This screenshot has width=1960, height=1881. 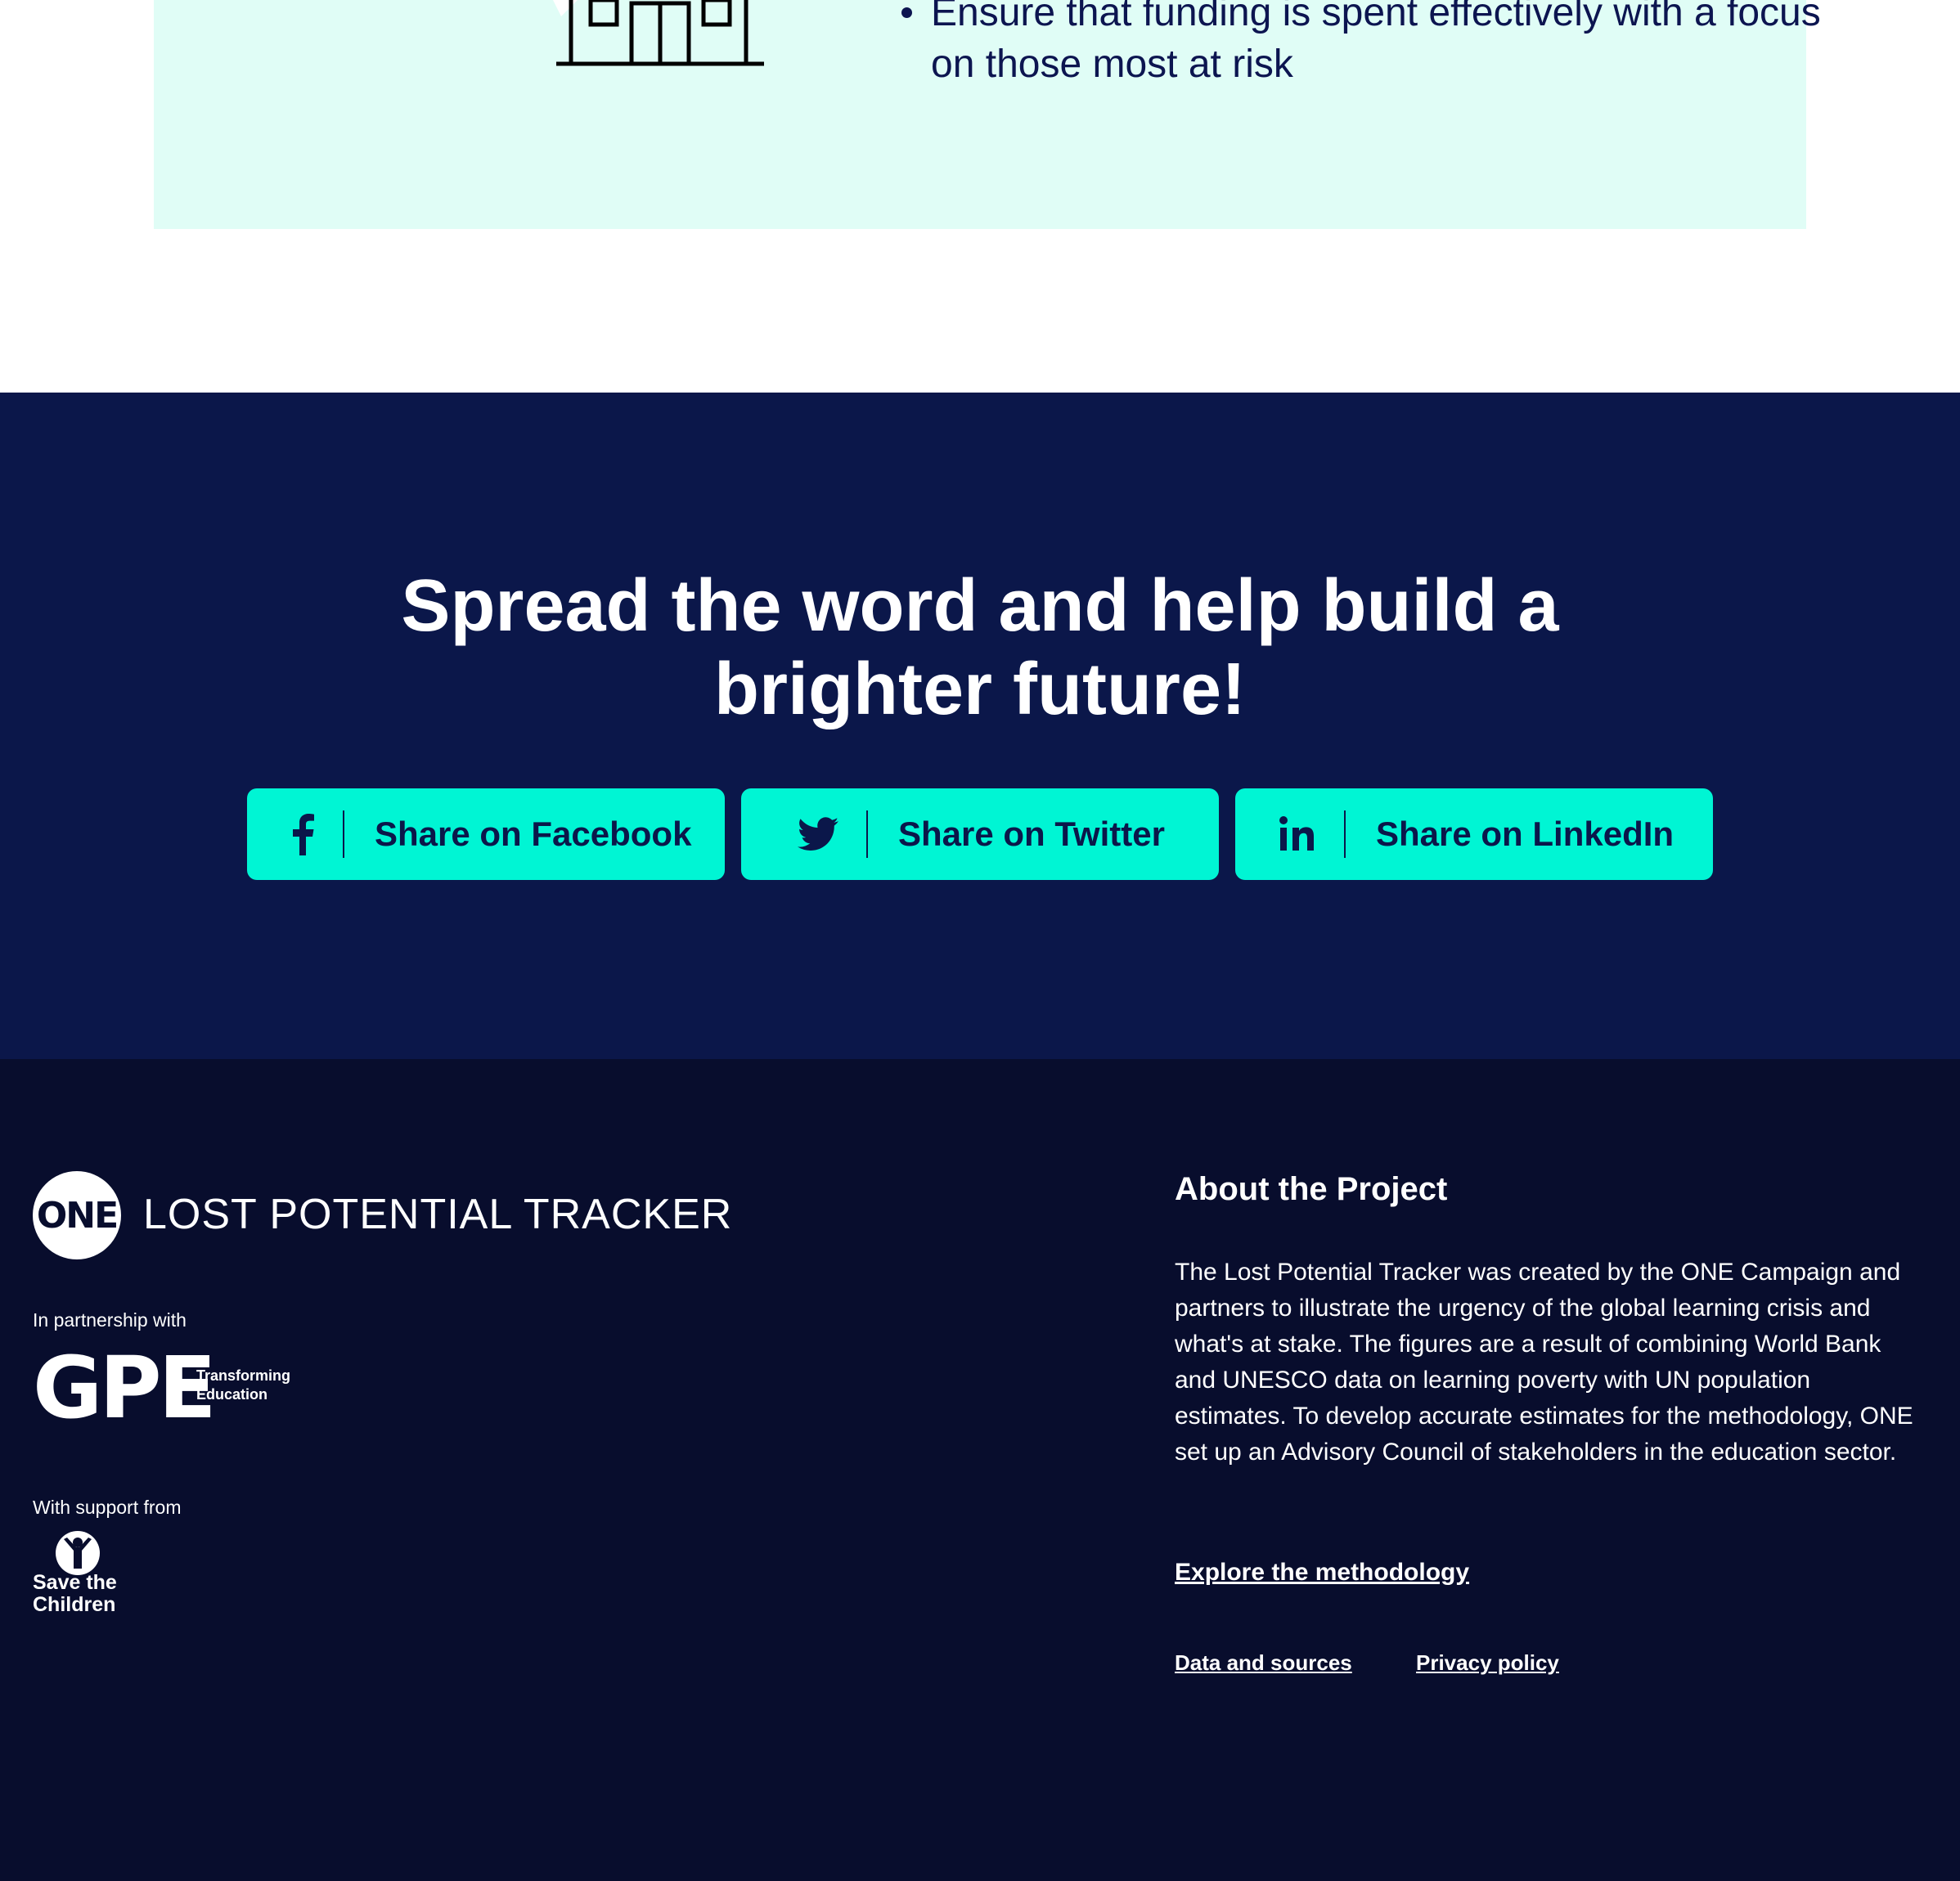 What do you see at coordinates (1525, 834) in the screenshot?
I see `share-linkedin-label: Share on LinkedIn` at bounding box center [1525, 834].